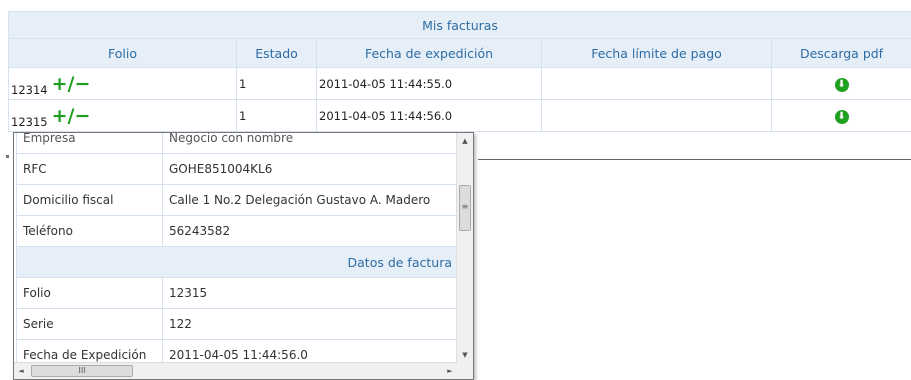 The width and height of the screenshot is (911, 380). I want to click on scroll-right-arrow-icon: ►, so click(450, 371).